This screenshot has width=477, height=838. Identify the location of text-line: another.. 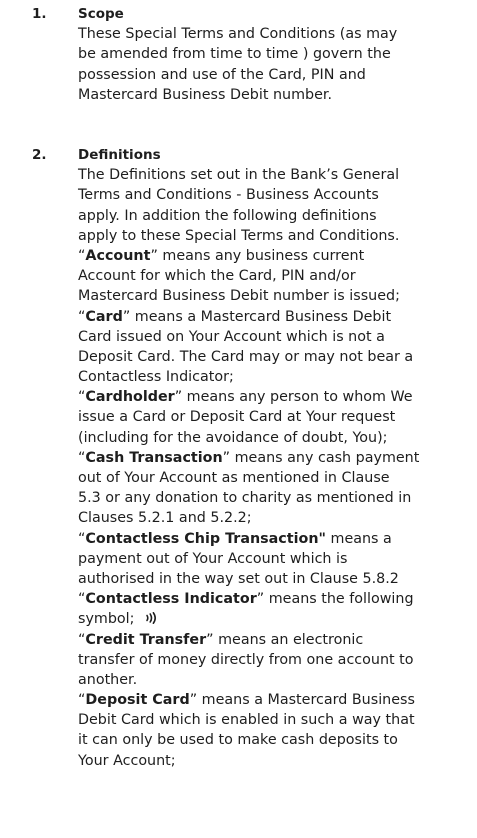
(108, 679).